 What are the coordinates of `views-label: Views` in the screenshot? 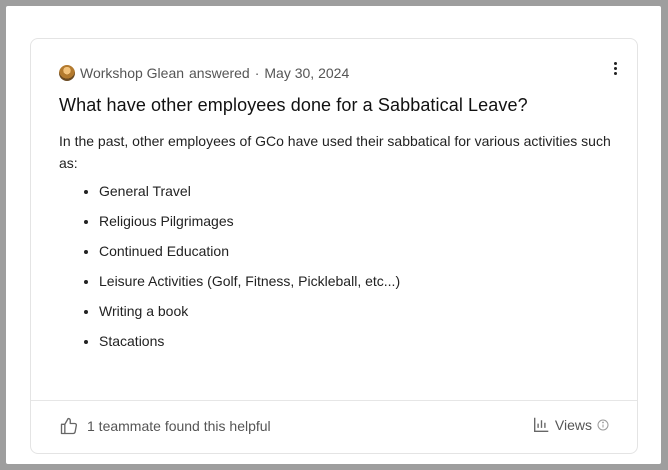 It's located at (573, 424).